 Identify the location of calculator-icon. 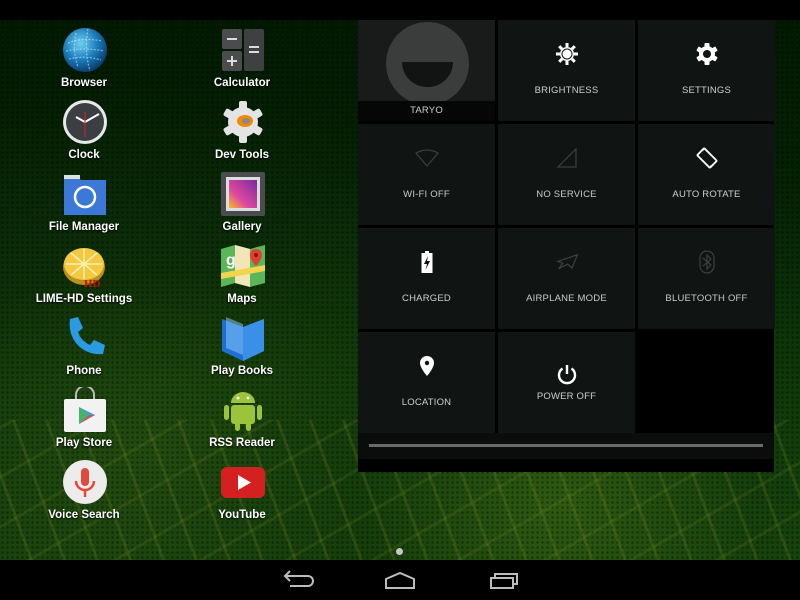
(243, 50).